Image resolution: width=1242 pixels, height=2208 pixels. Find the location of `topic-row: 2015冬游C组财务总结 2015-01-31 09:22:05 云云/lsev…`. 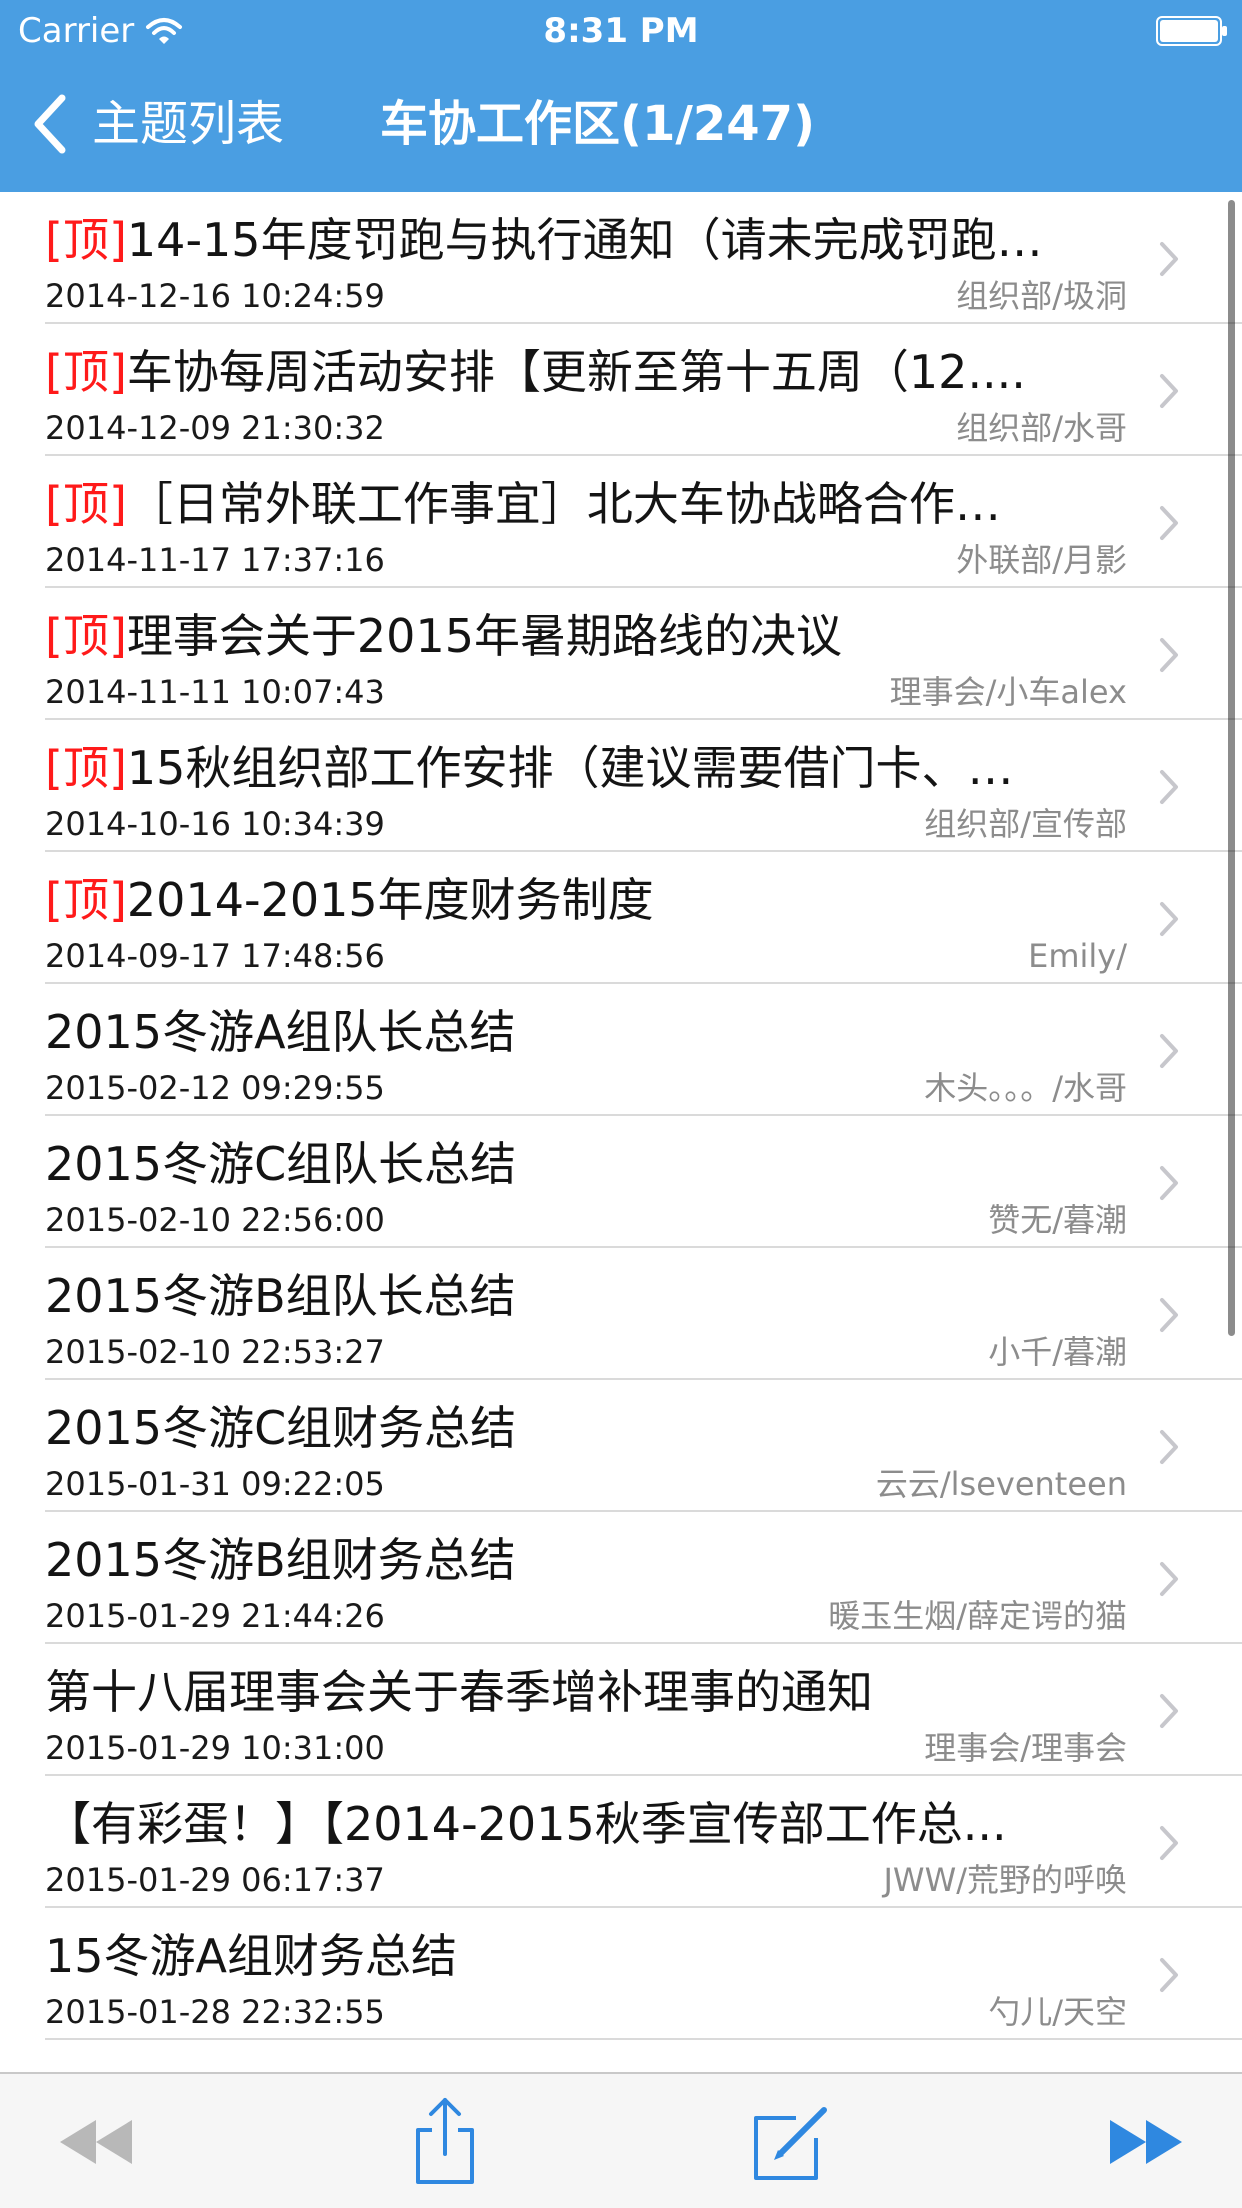

topic-row: 2015冬游C组财务总结 2015-01-31 09:22:05 云云/lsev… is located at coordinates (621, 1446).